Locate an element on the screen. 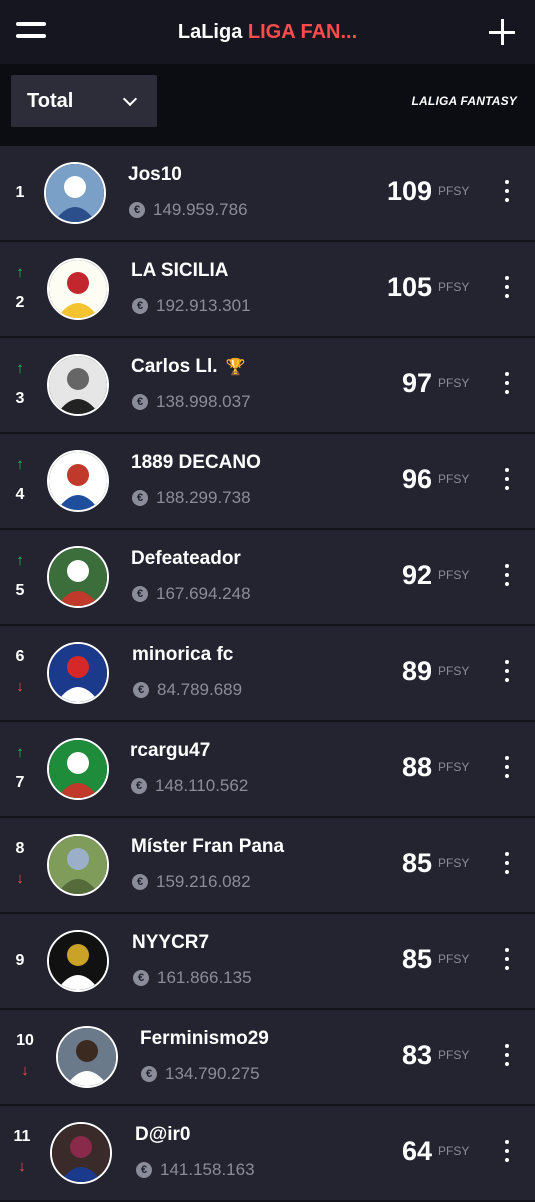  team-value: € 141.158.163 is located at coordinates (195, 1170).